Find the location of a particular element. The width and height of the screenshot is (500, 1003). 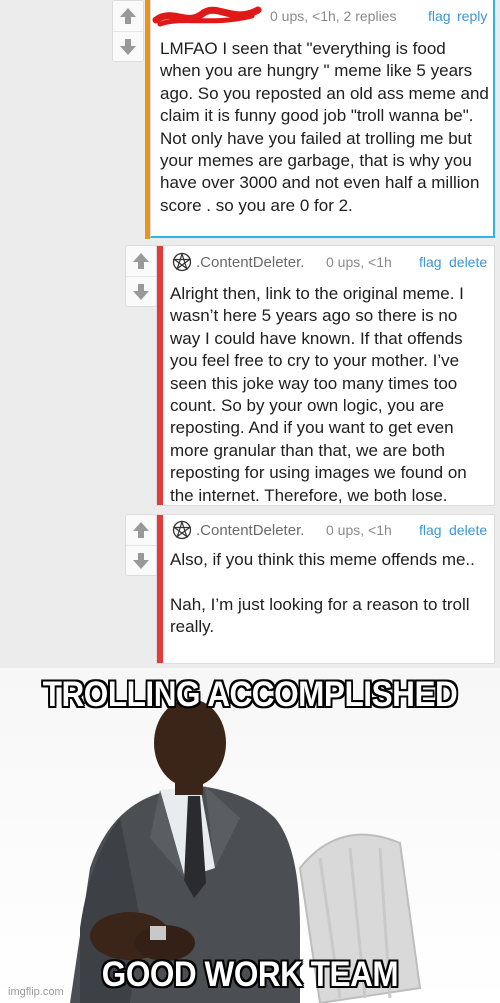

imgflip-watermark: imgflip.com is located at coordinates (36, 992).